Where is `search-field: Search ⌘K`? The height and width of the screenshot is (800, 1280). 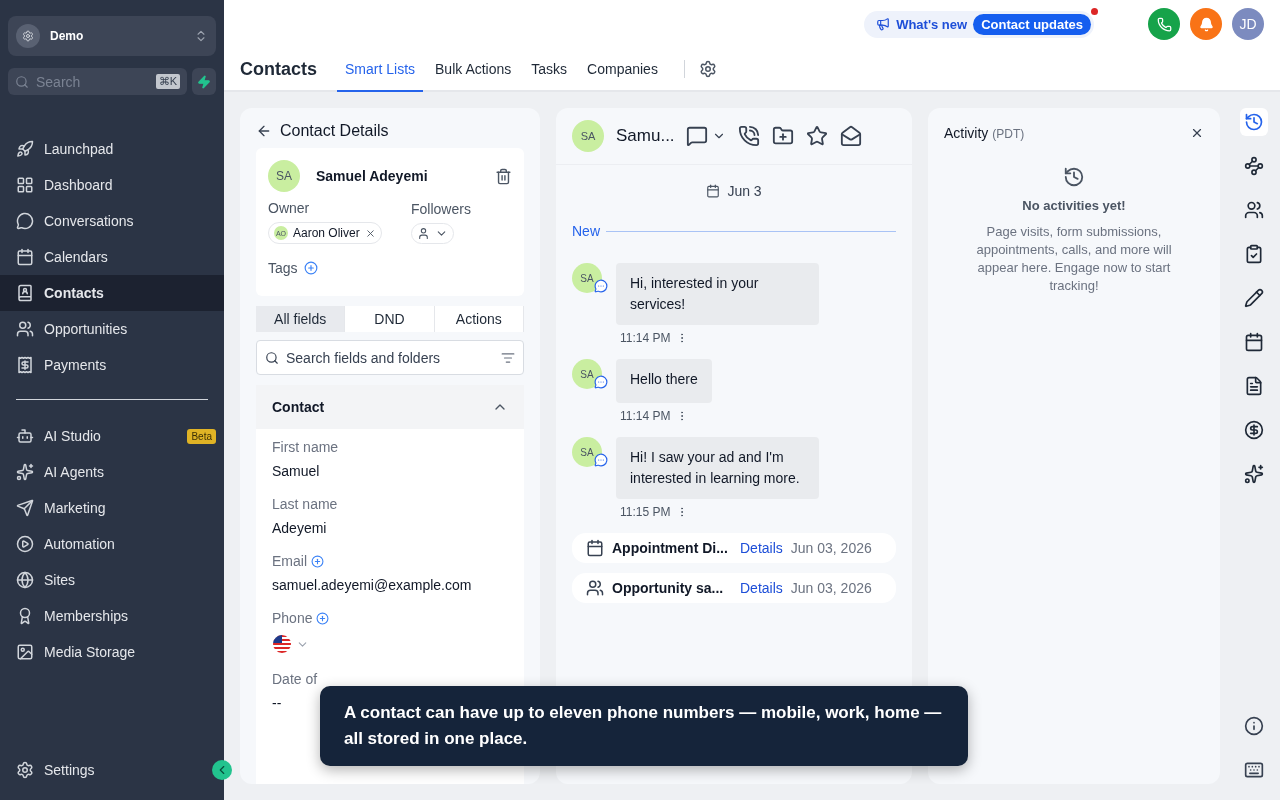 search-field: Search ⌘K is located at coordinates (97, 81).